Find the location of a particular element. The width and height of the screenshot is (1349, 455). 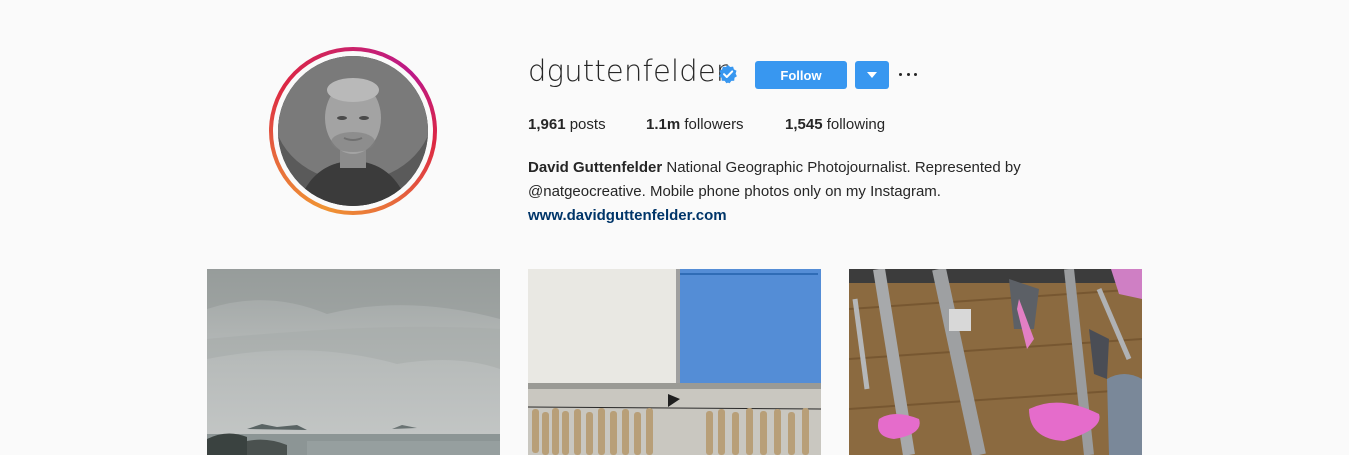

stat-following: 1,545 following is located at coordinates (835, 124).